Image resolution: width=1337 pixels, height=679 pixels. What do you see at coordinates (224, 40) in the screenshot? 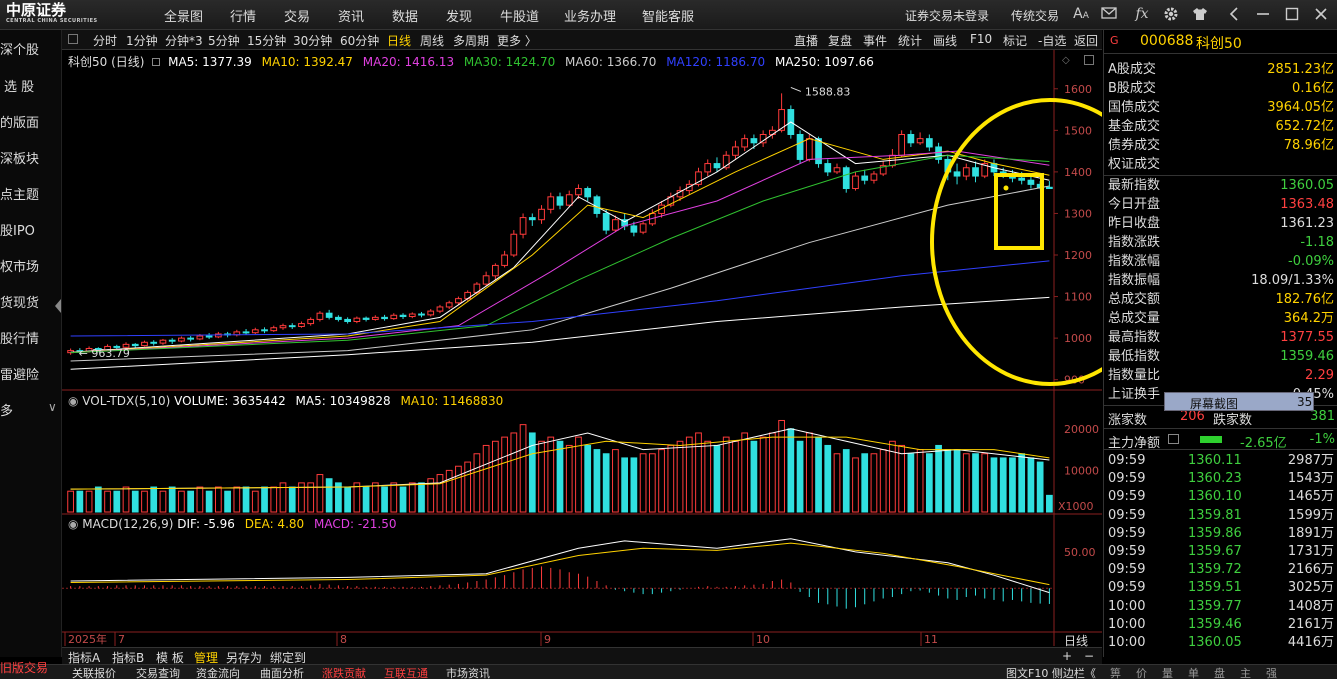
I see `tab-5min: 5分钟` at bounding box center [224, 40].